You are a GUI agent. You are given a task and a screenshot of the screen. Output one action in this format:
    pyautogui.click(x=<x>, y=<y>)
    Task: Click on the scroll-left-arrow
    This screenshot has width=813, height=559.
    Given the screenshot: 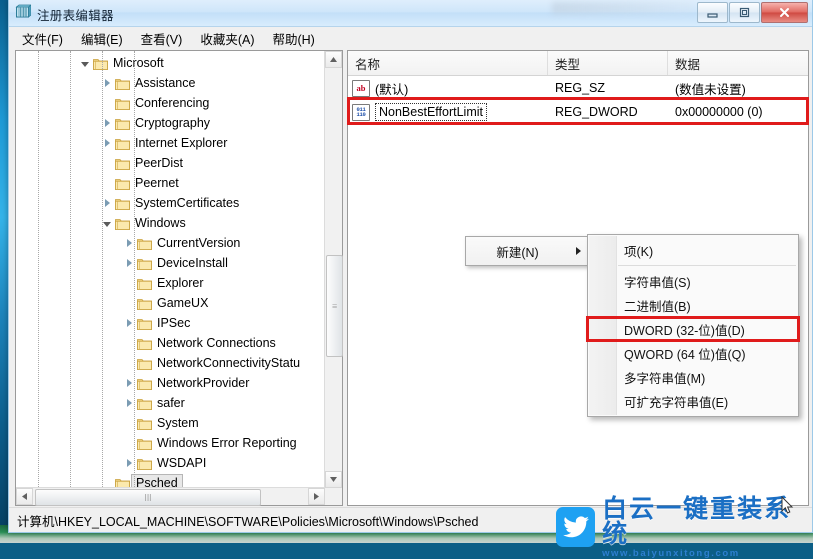 What is the action you would take?
    pyautogui.click(x=24, y=496)
    